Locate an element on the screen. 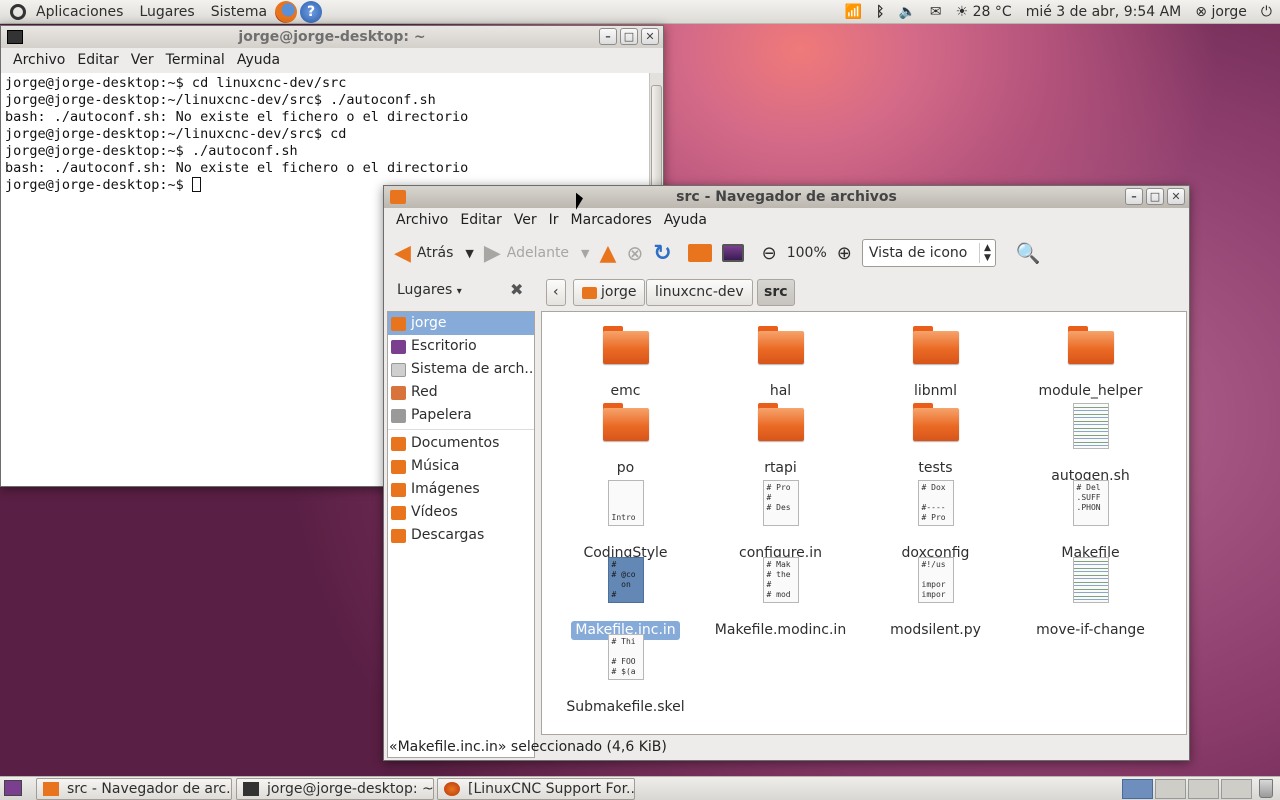  up-button: ▲ is located at coordinates (608, 253).